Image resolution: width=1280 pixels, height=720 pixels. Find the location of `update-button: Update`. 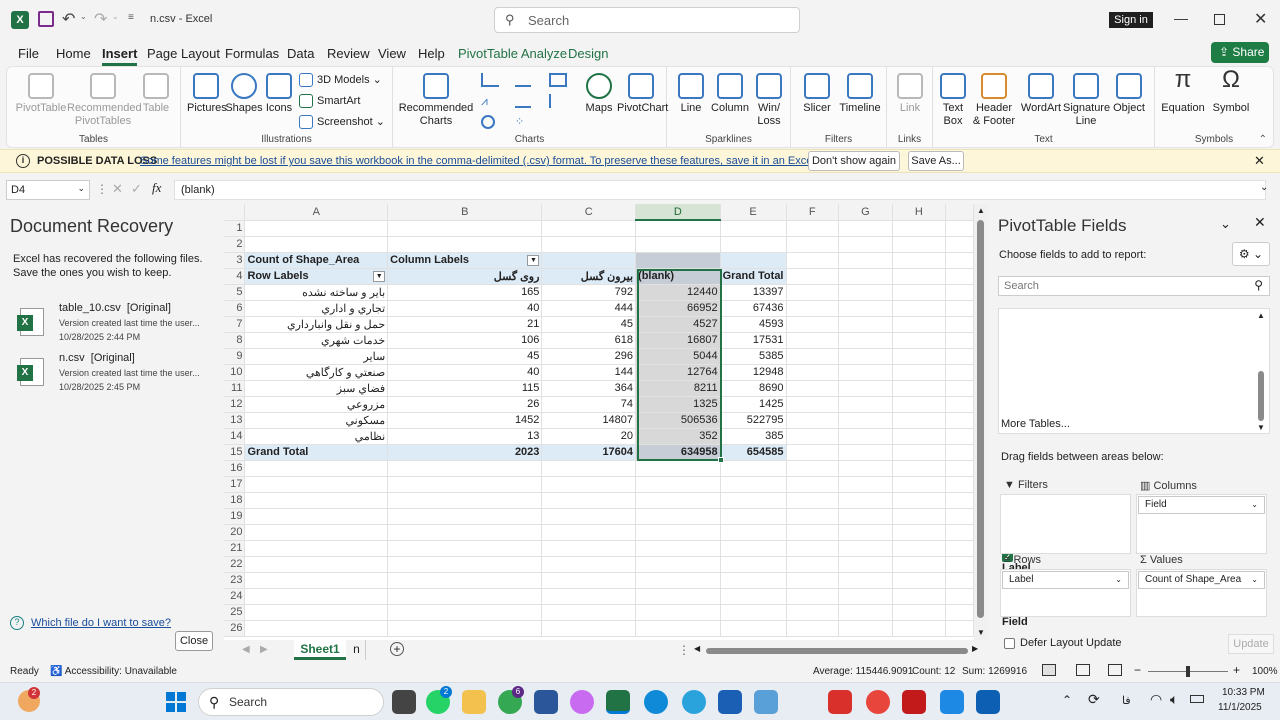

update-button: Update is located at coordinates (1251, 644).